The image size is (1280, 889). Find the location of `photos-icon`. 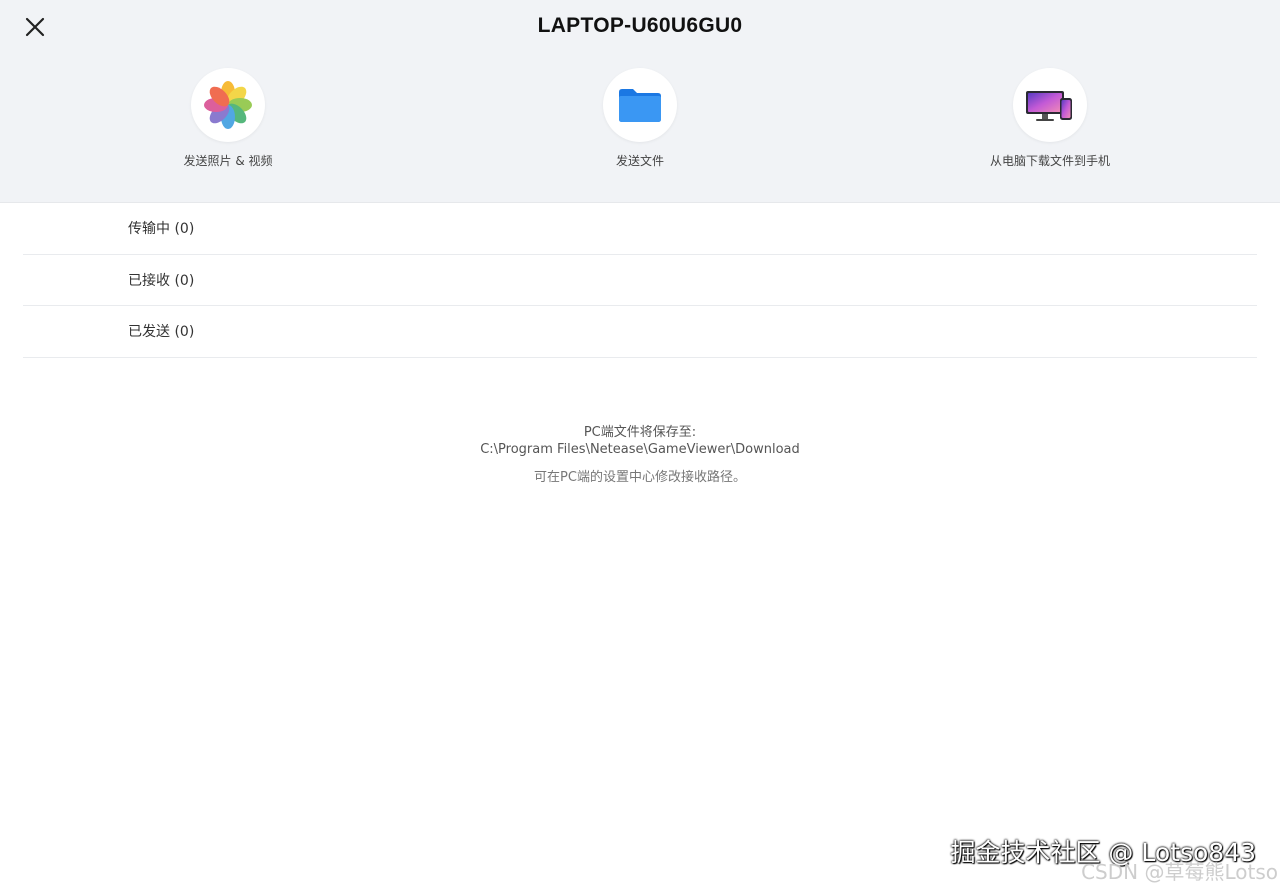

photos-icon is located at coordinates (228, 105).